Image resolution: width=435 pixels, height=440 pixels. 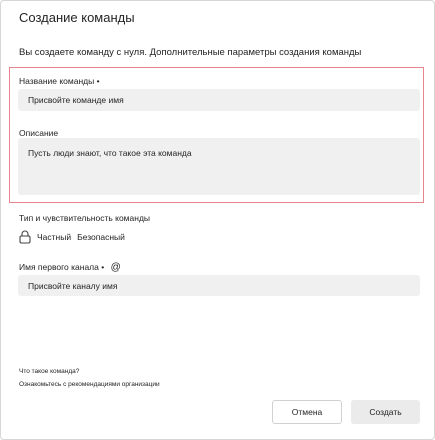 What do you see at coordinates (57, 81) in the screenshot?
I see `team-name-label-text: Название команды` at bounding box center [57, 81].